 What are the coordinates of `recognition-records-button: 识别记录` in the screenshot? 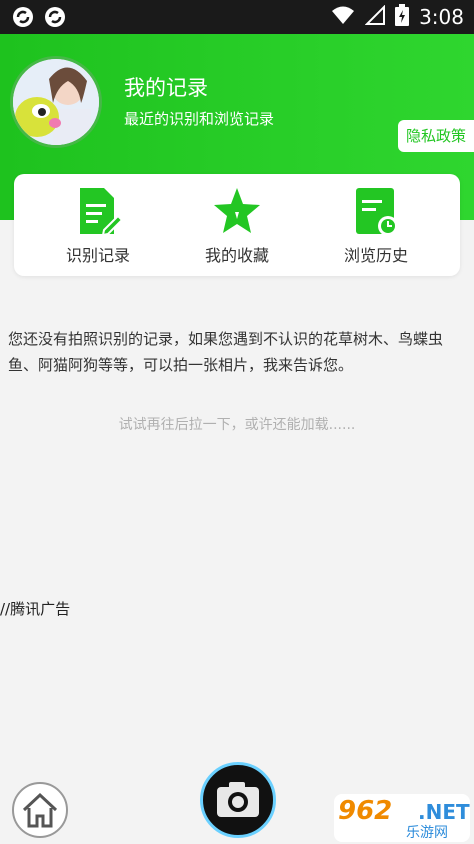 It's located at (98, 226).